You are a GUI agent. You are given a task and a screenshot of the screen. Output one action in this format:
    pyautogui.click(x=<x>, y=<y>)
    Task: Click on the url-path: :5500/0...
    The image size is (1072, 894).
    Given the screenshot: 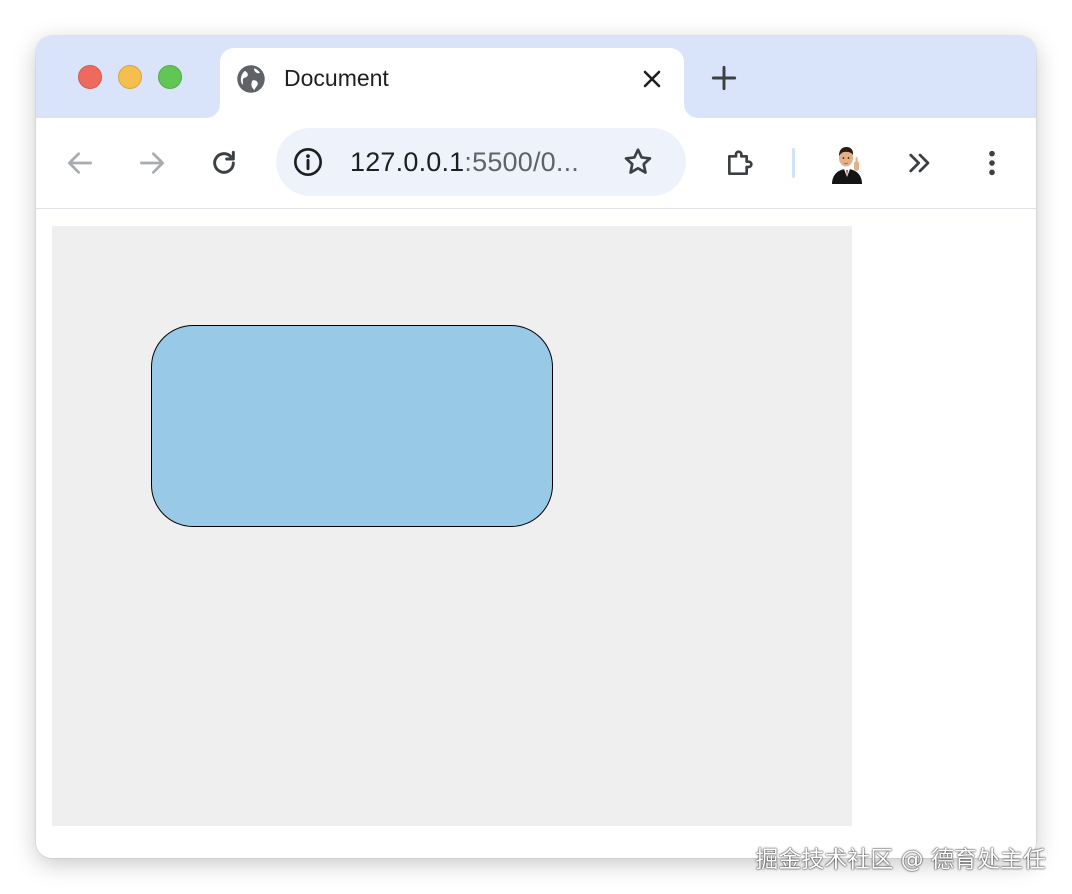 What is the action you would take?
    pyautogui.click(x=521, y=162)
    